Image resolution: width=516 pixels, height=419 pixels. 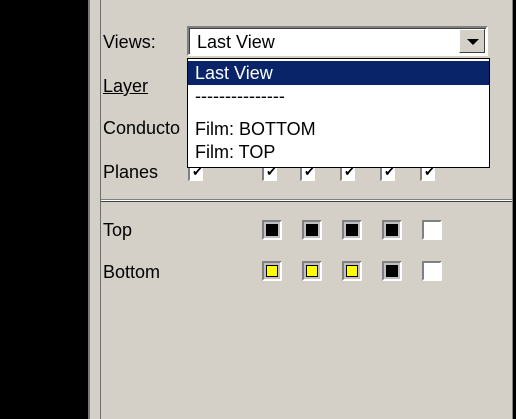 What do you see at coordinates (118, 230) in the screenshot?
I see `top-layer-label: Top` at bounding box center [118, 230].